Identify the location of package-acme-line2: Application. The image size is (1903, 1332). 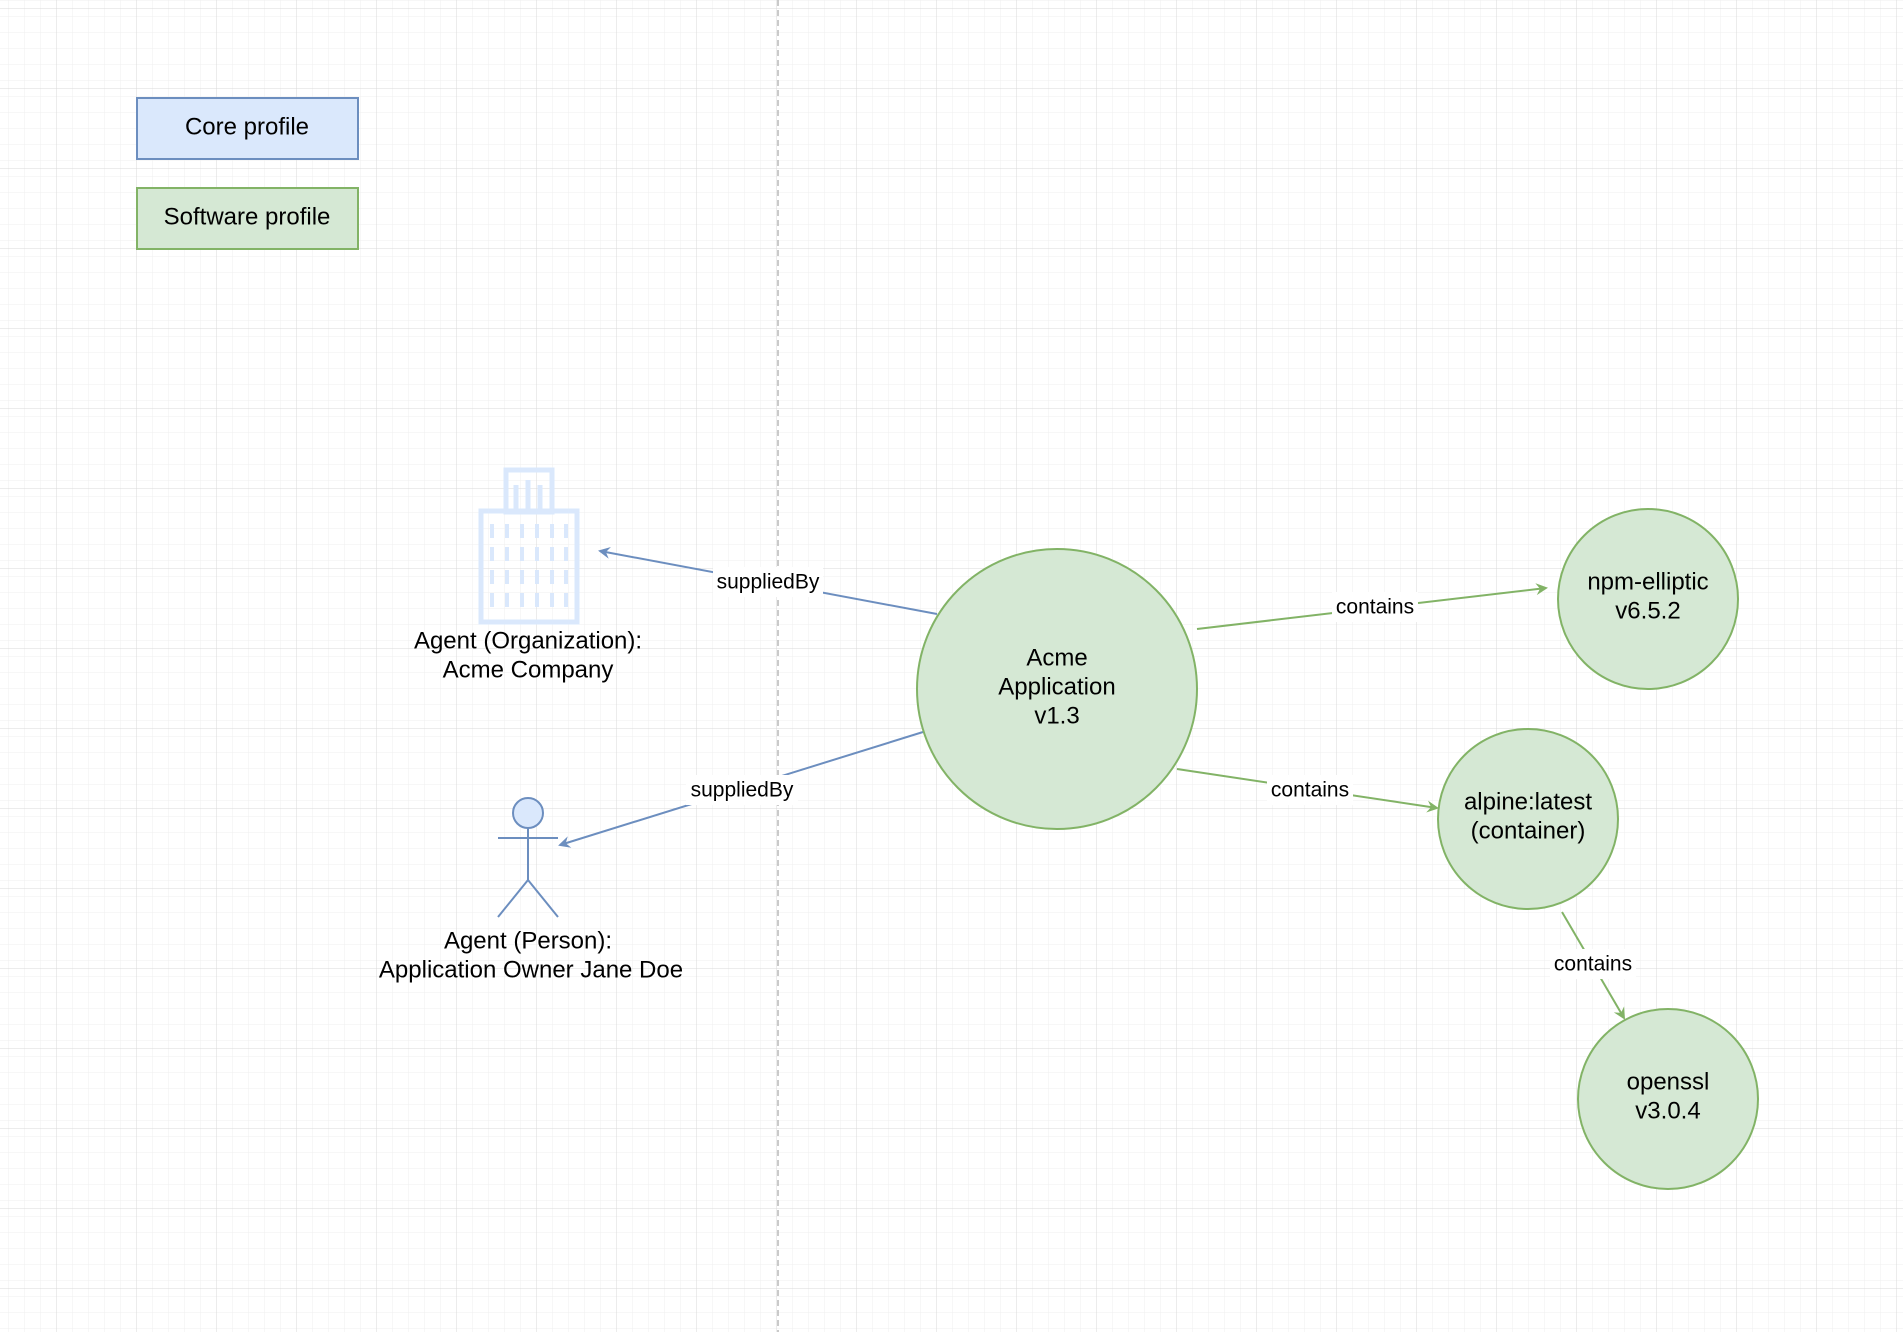
(1056, 686).